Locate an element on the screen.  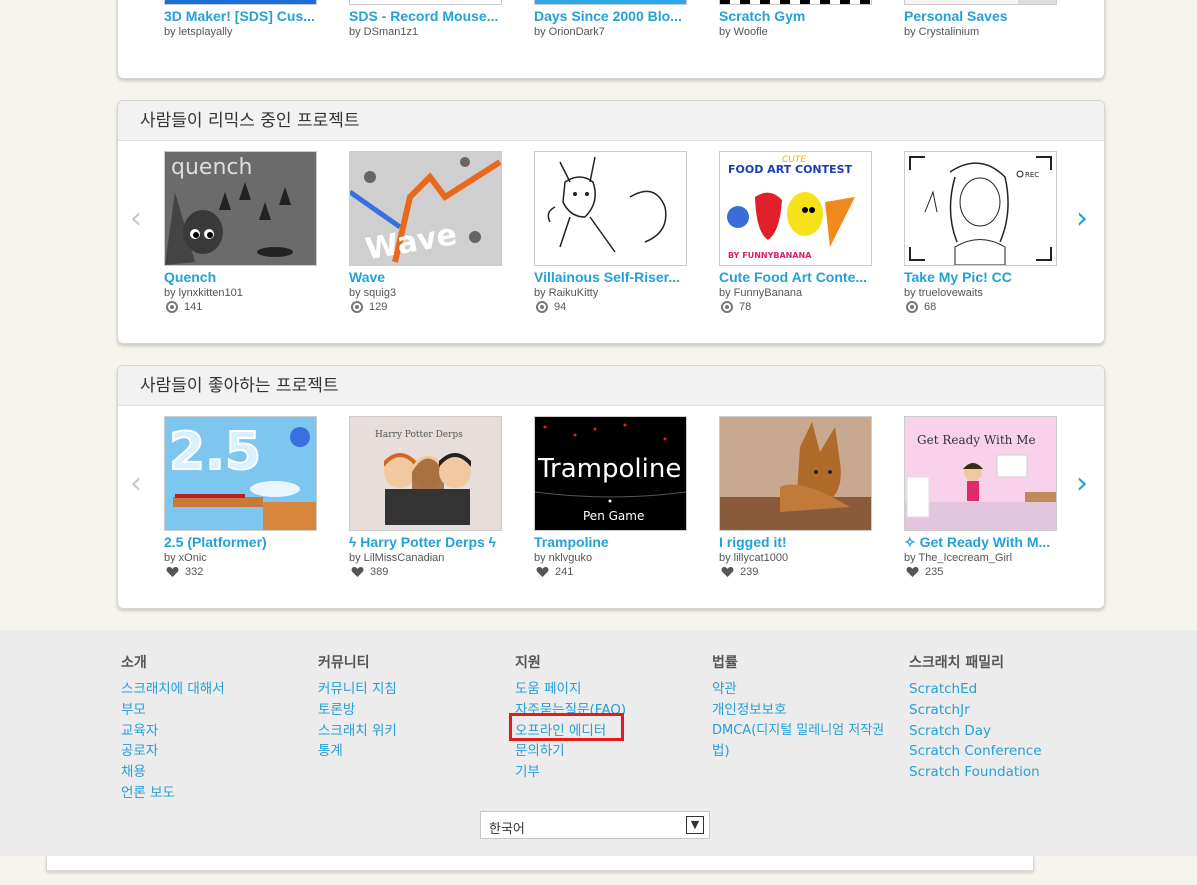
project-thumbnail: Trampoline Pen Game is located at coordinates (610, 473).